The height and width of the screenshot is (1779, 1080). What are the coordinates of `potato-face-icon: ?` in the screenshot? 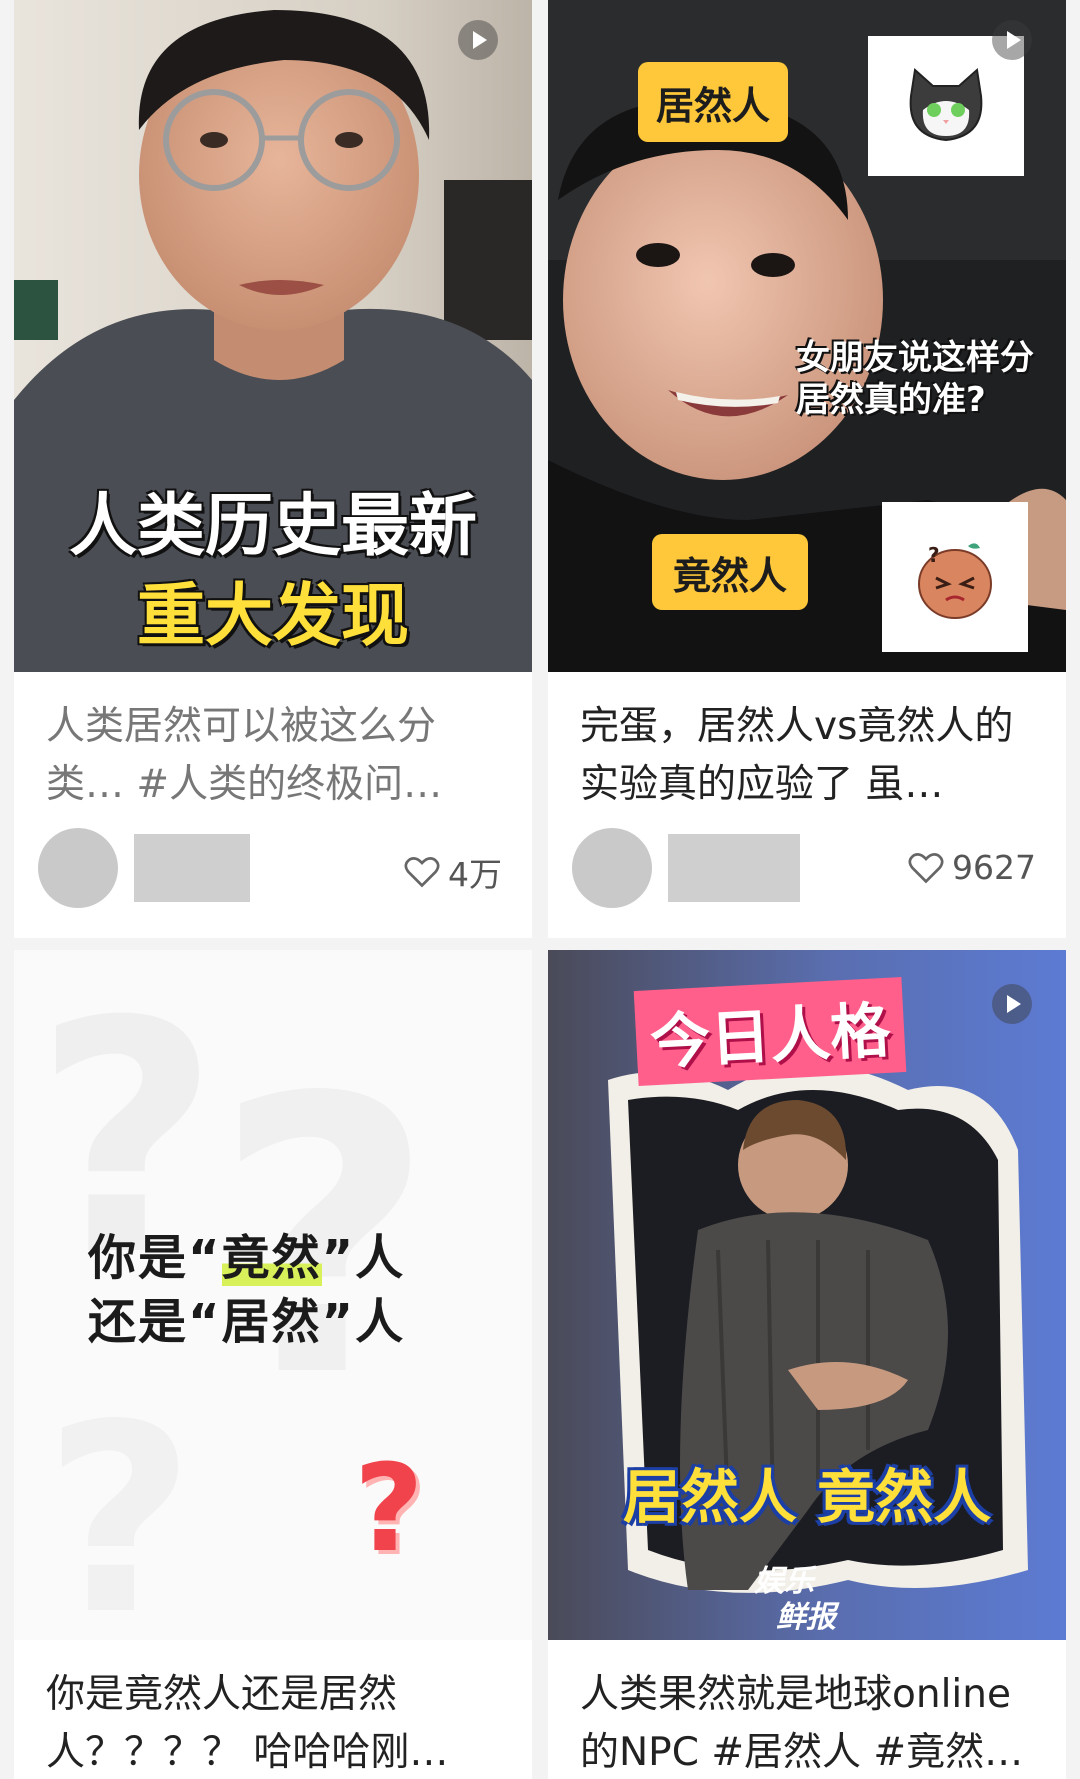 It's located at (955, 581).